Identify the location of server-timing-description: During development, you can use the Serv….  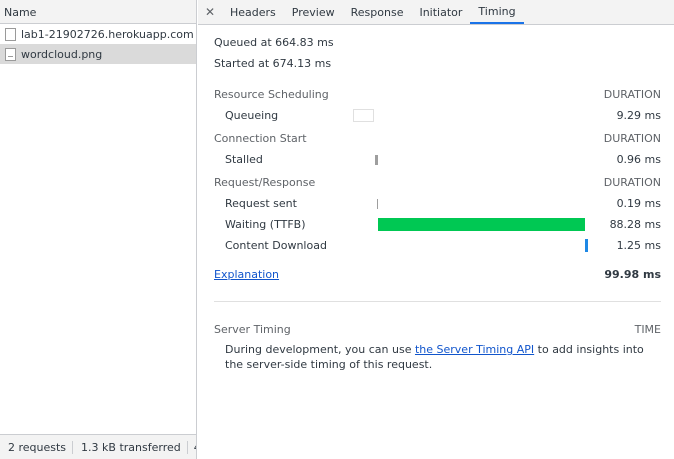
(443, 357).